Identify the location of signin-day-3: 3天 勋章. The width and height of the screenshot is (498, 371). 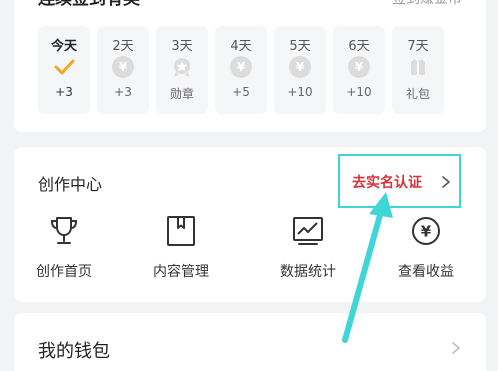
(182, 70).